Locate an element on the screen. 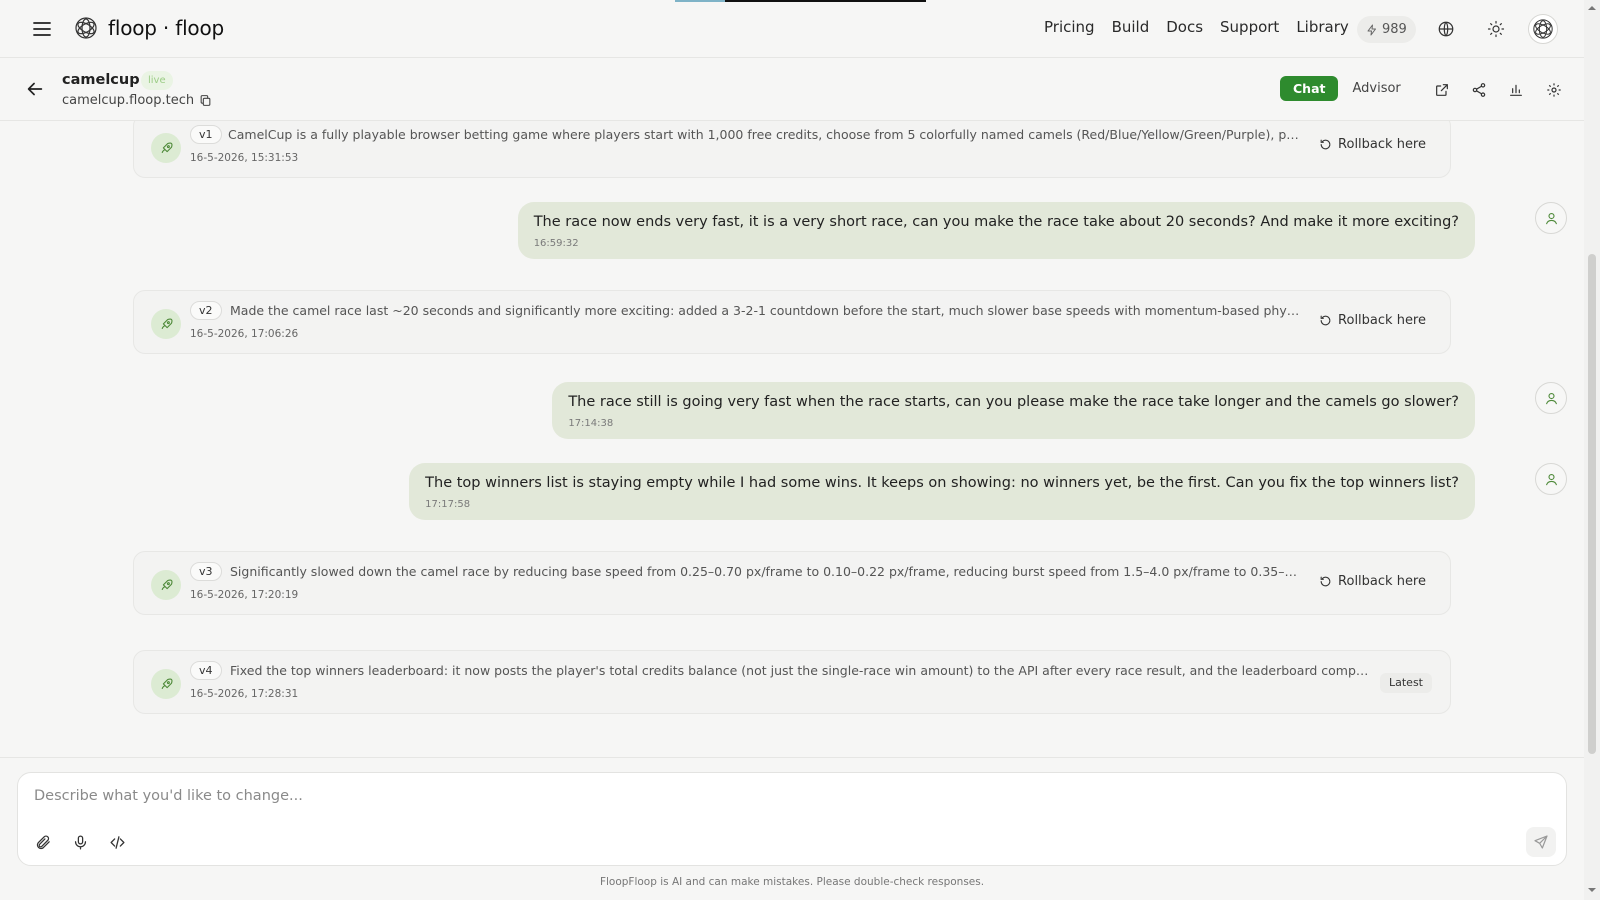  nav-link-library: Library is located at coordinates (1322, 27).